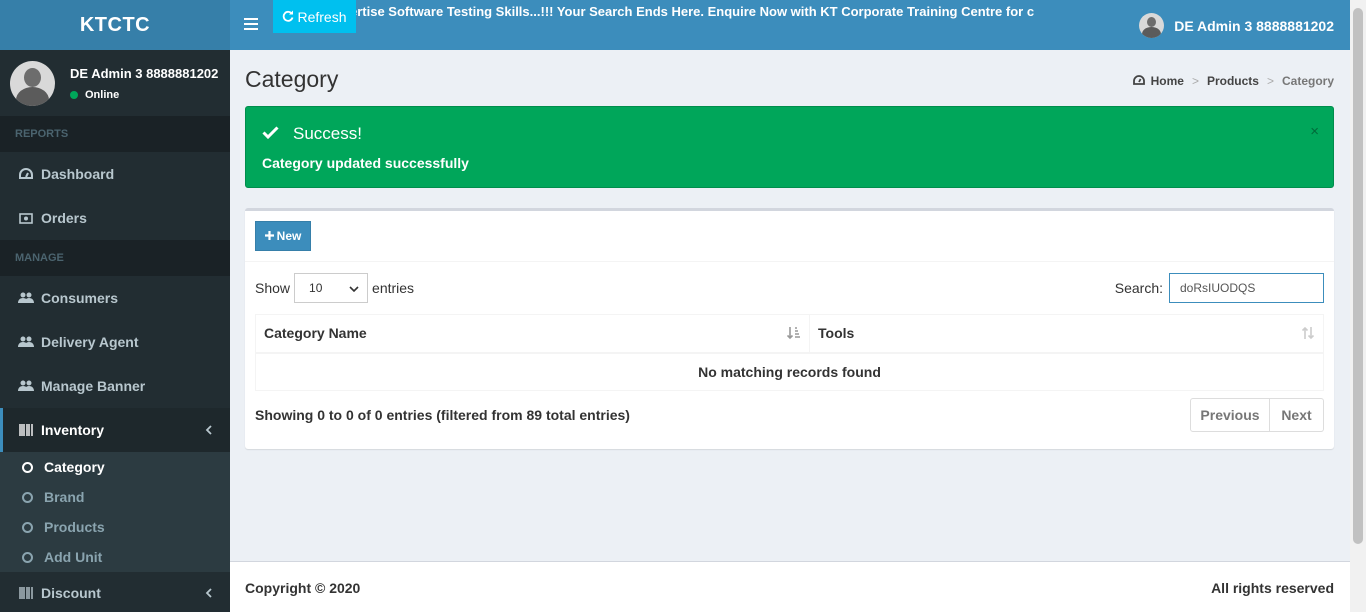 The width and height of the screenshot is (1366, 612). Describe the element at coordinates (115, 342) in the screenshot. I see `sidebar-item-delivery-agent: Delivery Agent` at that location.